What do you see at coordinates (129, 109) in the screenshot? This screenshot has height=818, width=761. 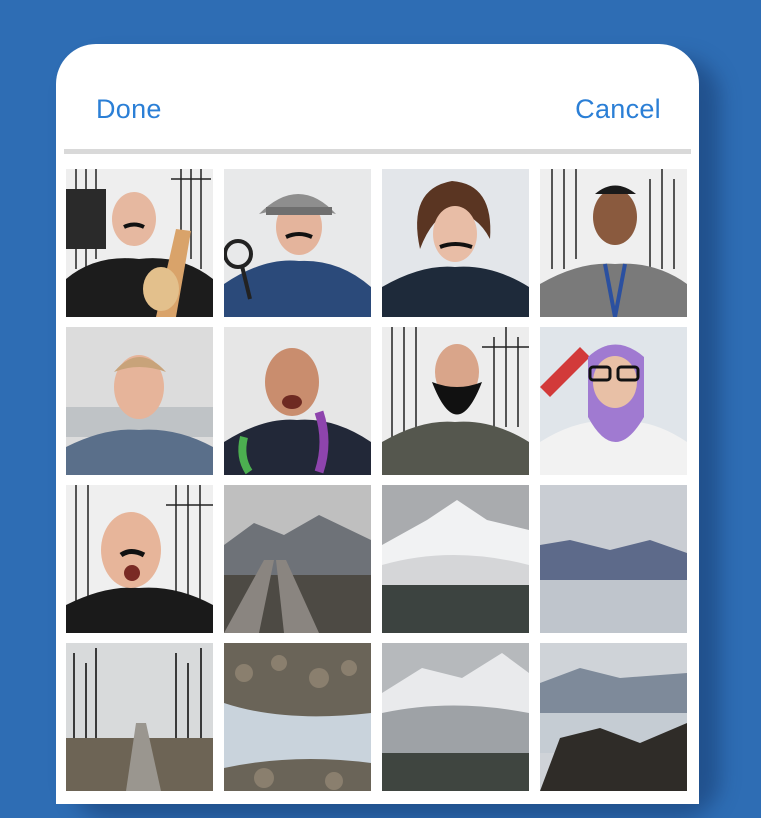 I see `done-button: Done` at bounding box center [129, 109].